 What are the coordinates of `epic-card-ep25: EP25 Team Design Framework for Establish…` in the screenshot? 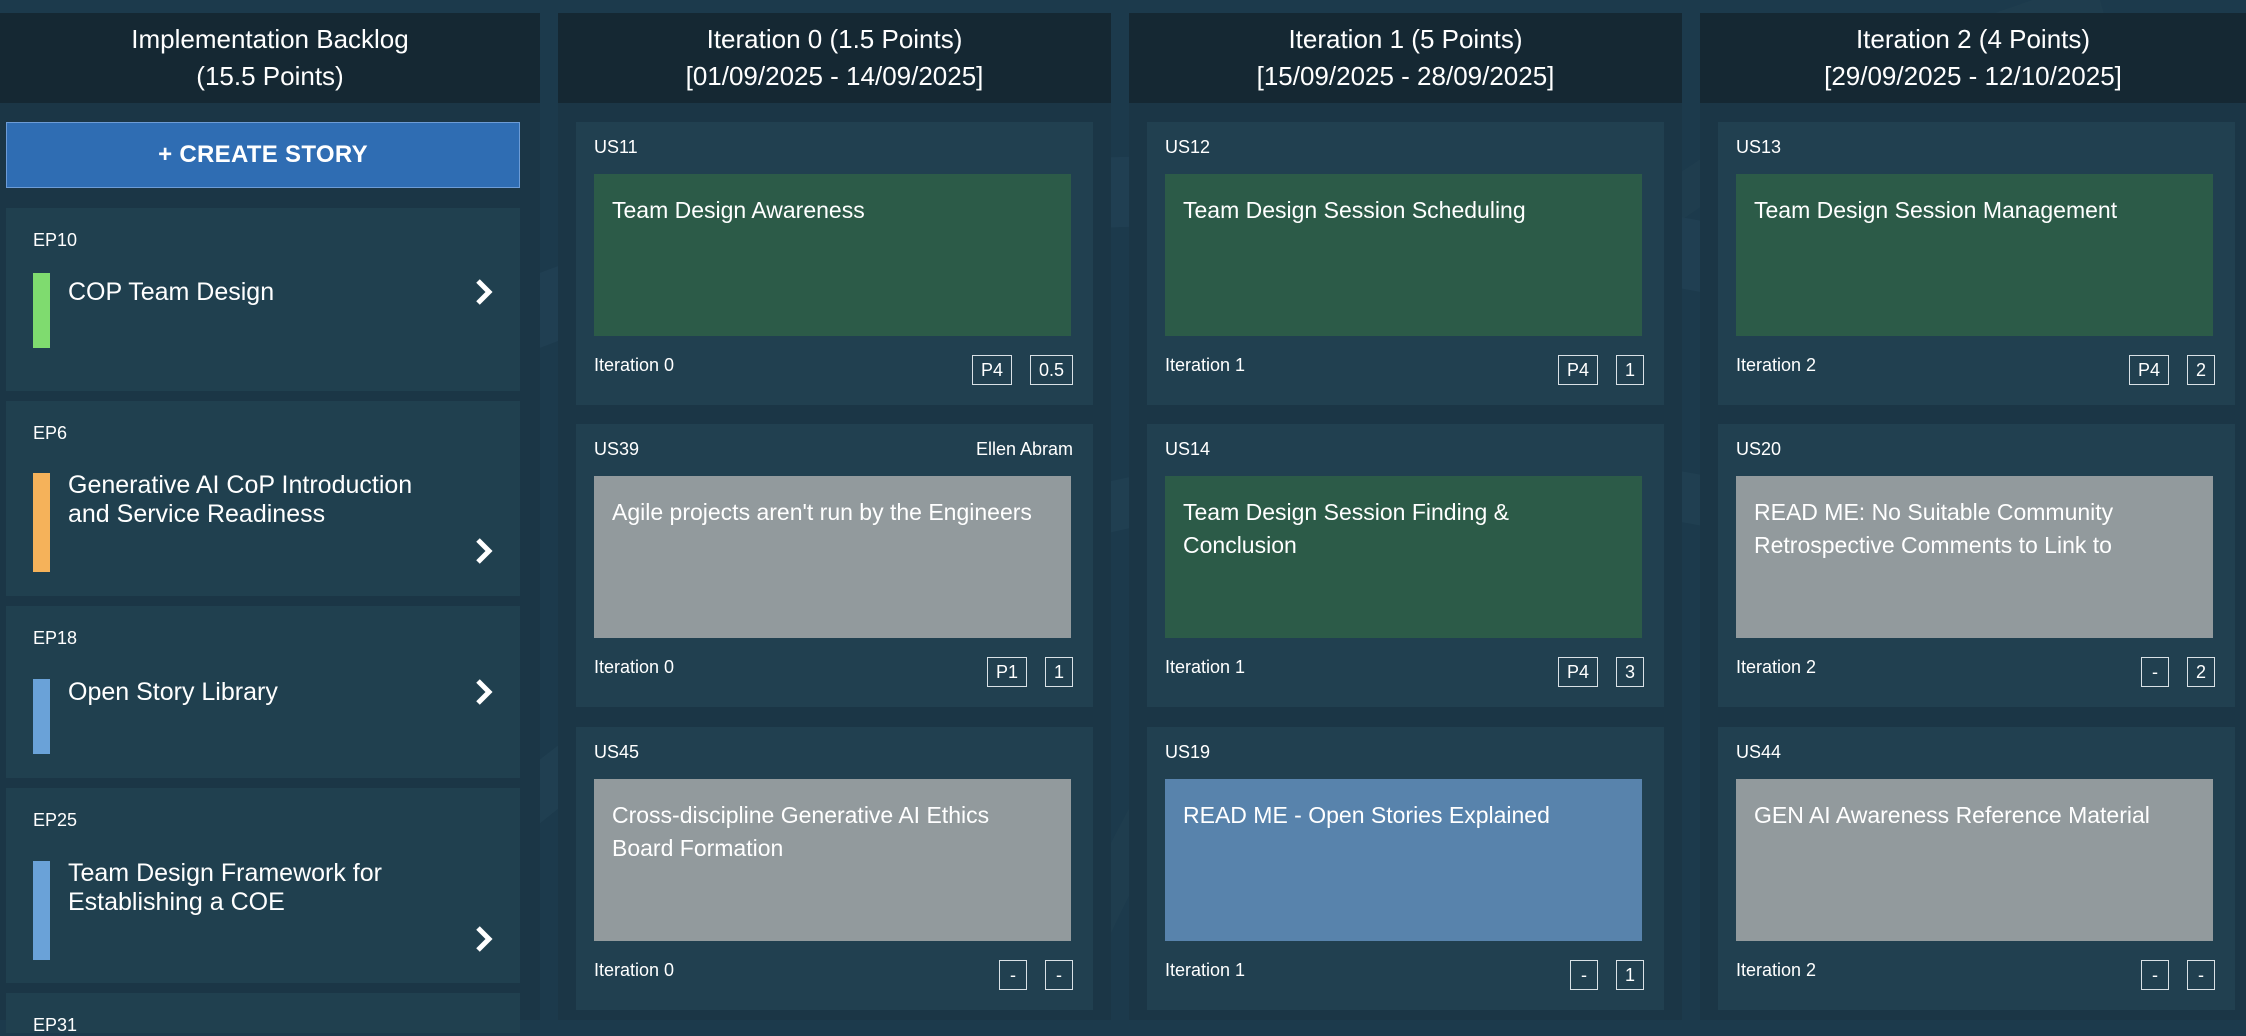 It's located at (263, 885).